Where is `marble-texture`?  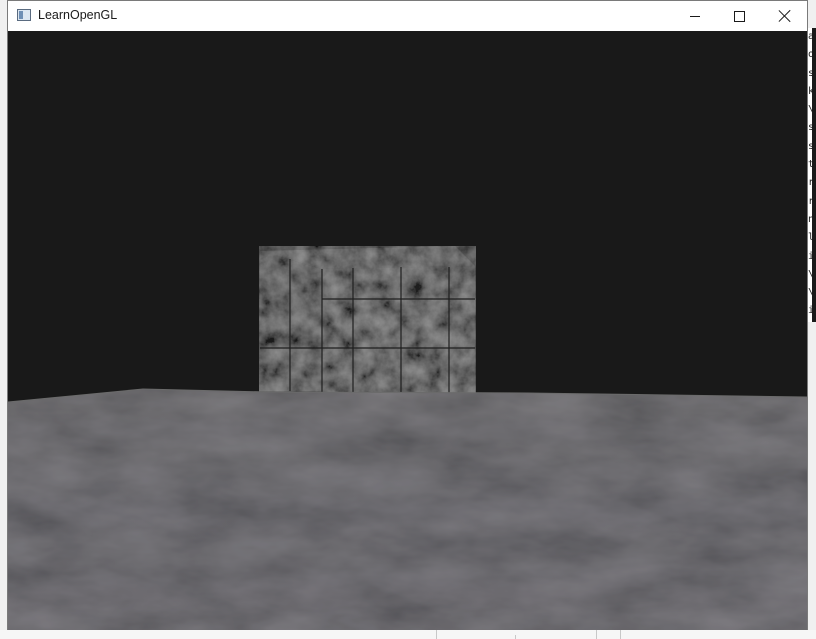
marble-texture is located at coordinates (367, 319).